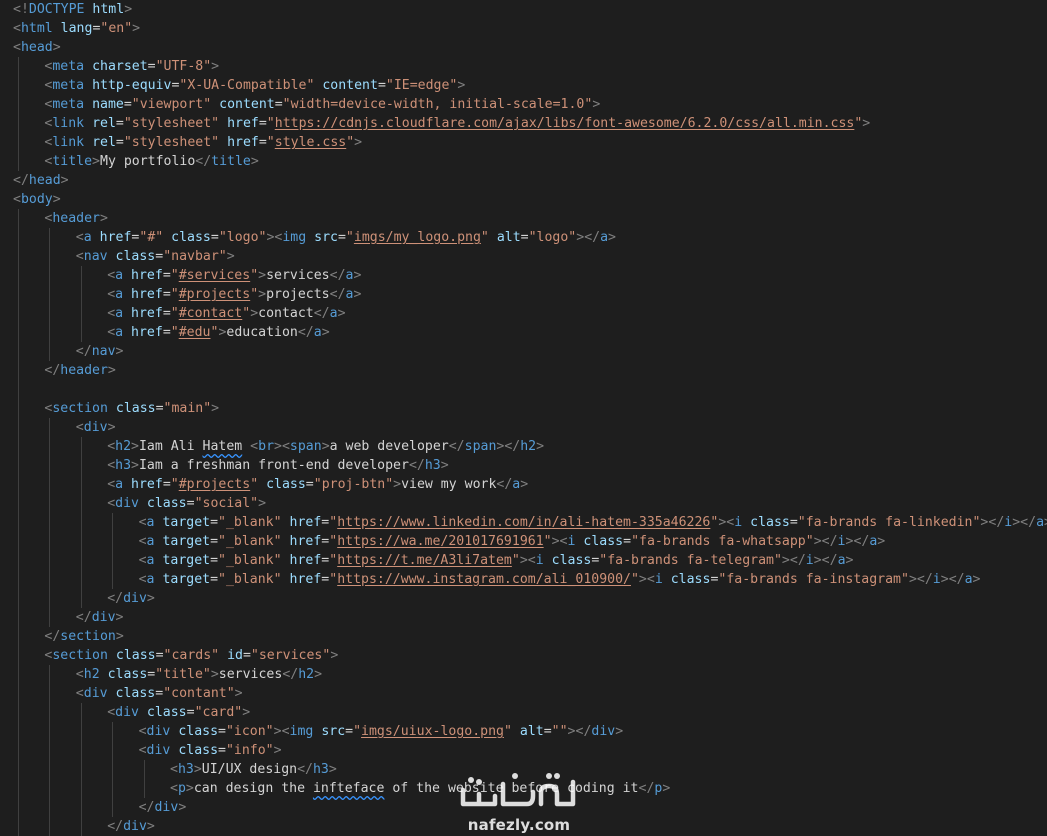  Describe the element at coordinates (250, 541) in the screenshot. I see `string-token: "_blank"` at that location.